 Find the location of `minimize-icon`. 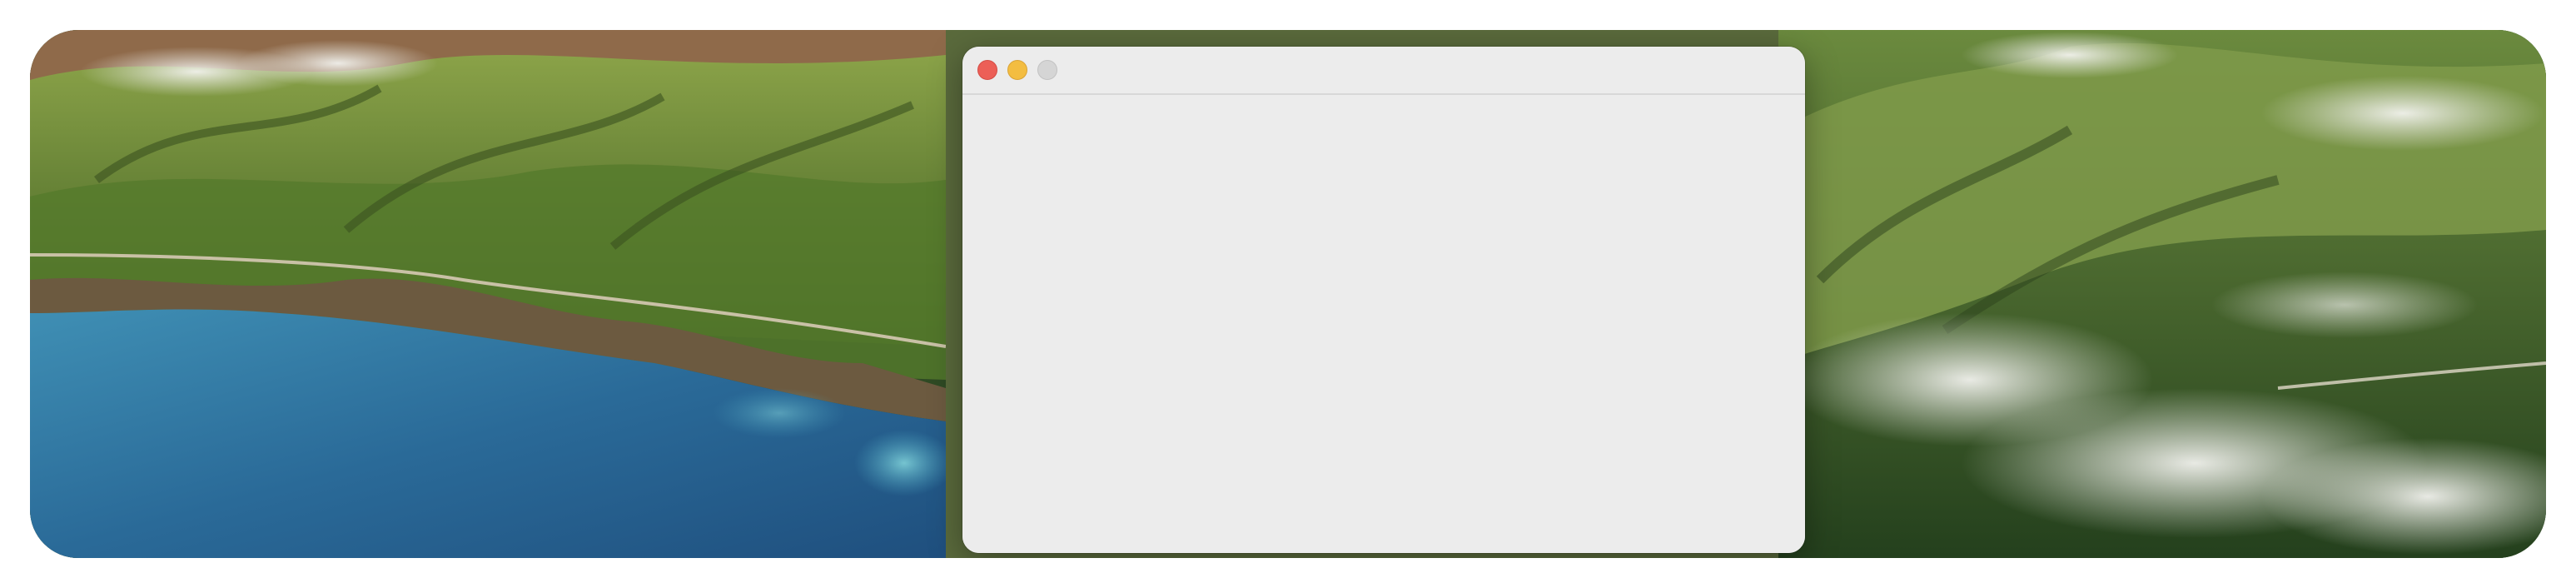

minimize-icon is located at coordinates (1017, 70).